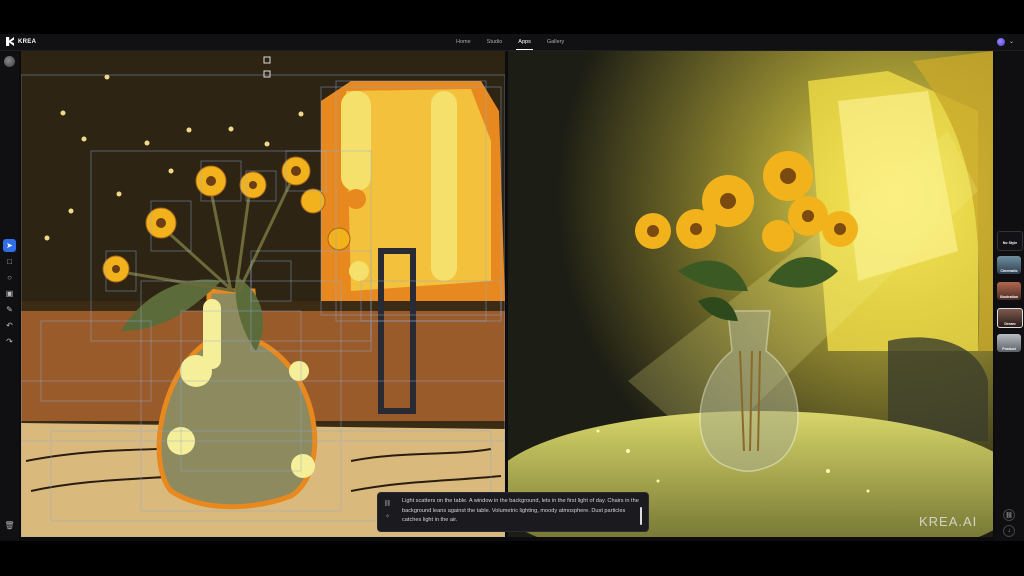 Image resolution: width=1024 pixels, height=576 pixels. Describe the element at coordinates (641, 516) in the screenshot. I see `prompt-scrollbar` at that location.